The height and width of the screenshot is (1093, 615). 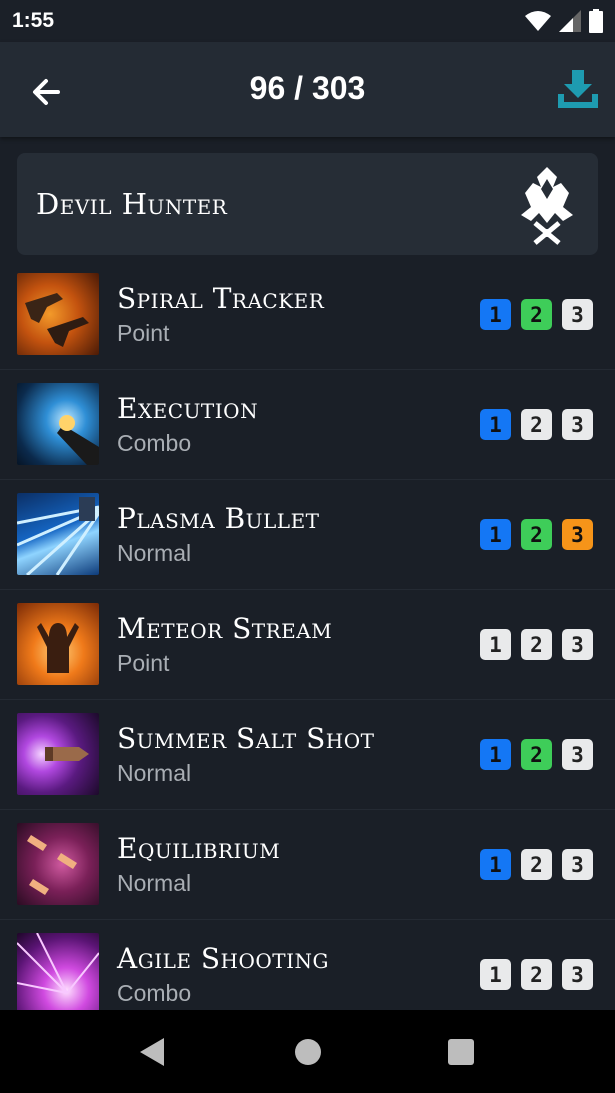 I want to click on skill-name: Summer Salt Shot, so click(x=246, y=738).